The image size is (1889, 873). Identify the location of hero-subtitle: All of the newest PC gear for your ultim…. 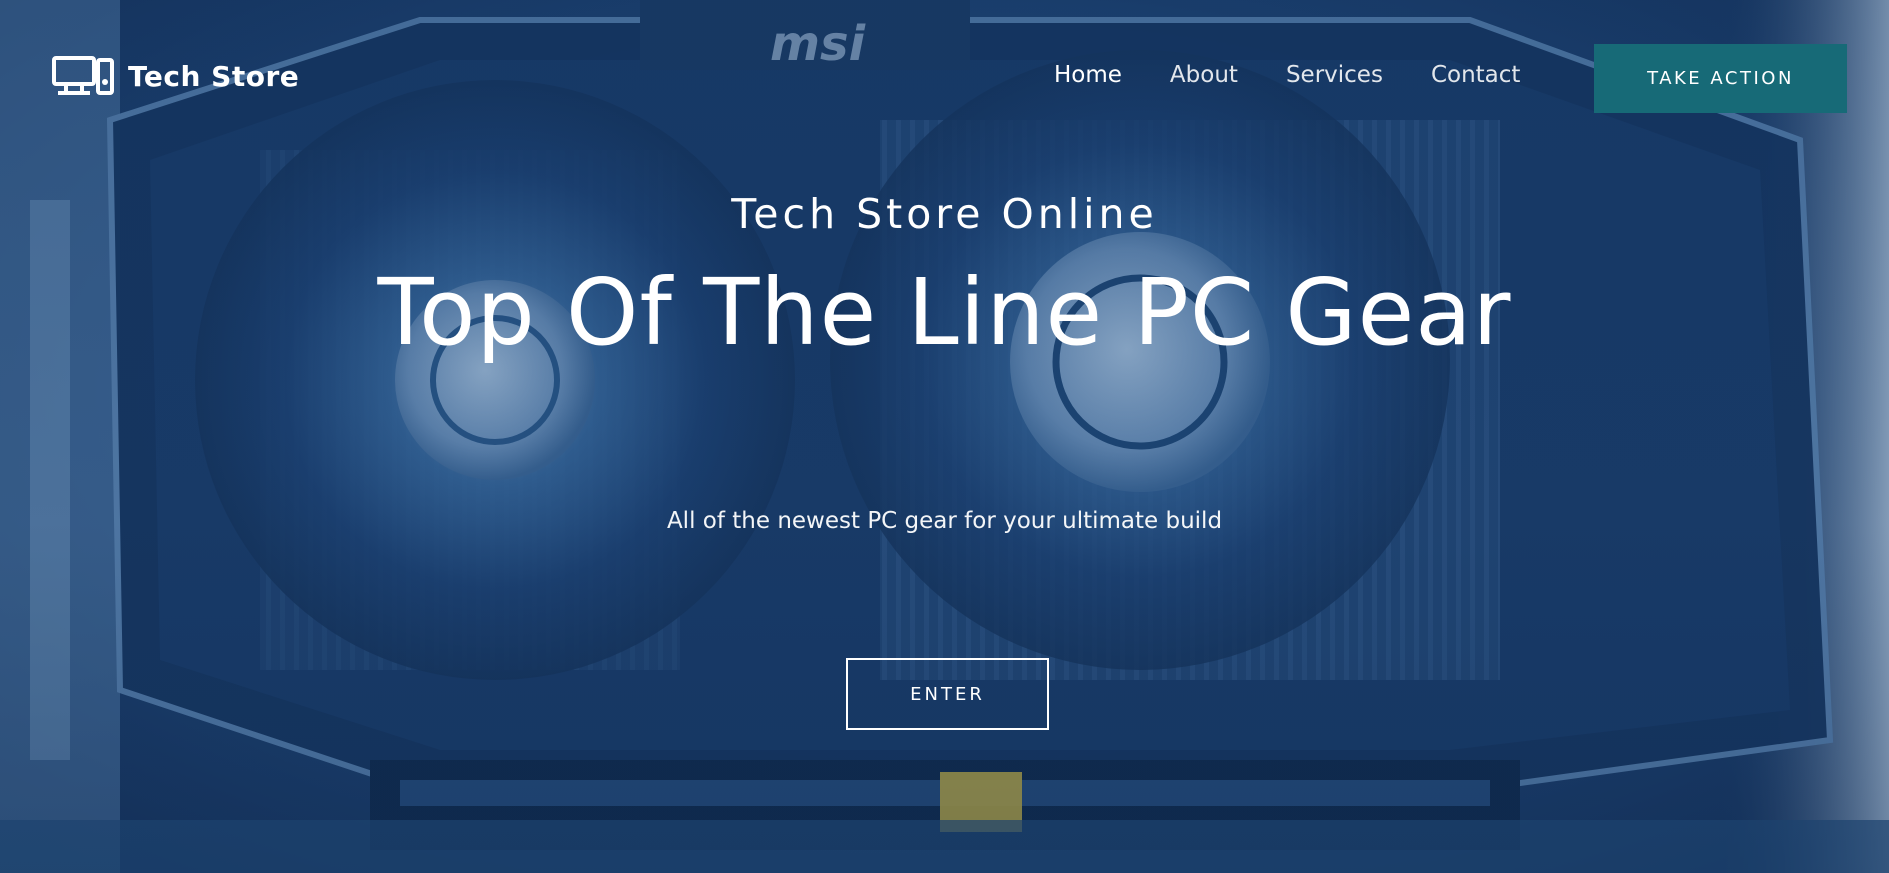
(944, 521).